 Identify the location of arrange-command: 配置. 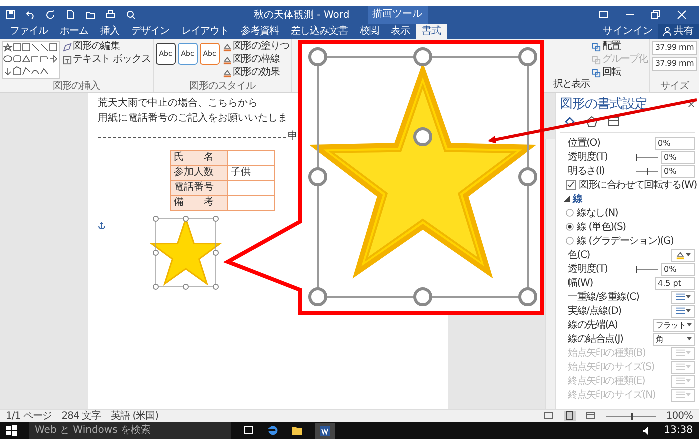
(620, 47).